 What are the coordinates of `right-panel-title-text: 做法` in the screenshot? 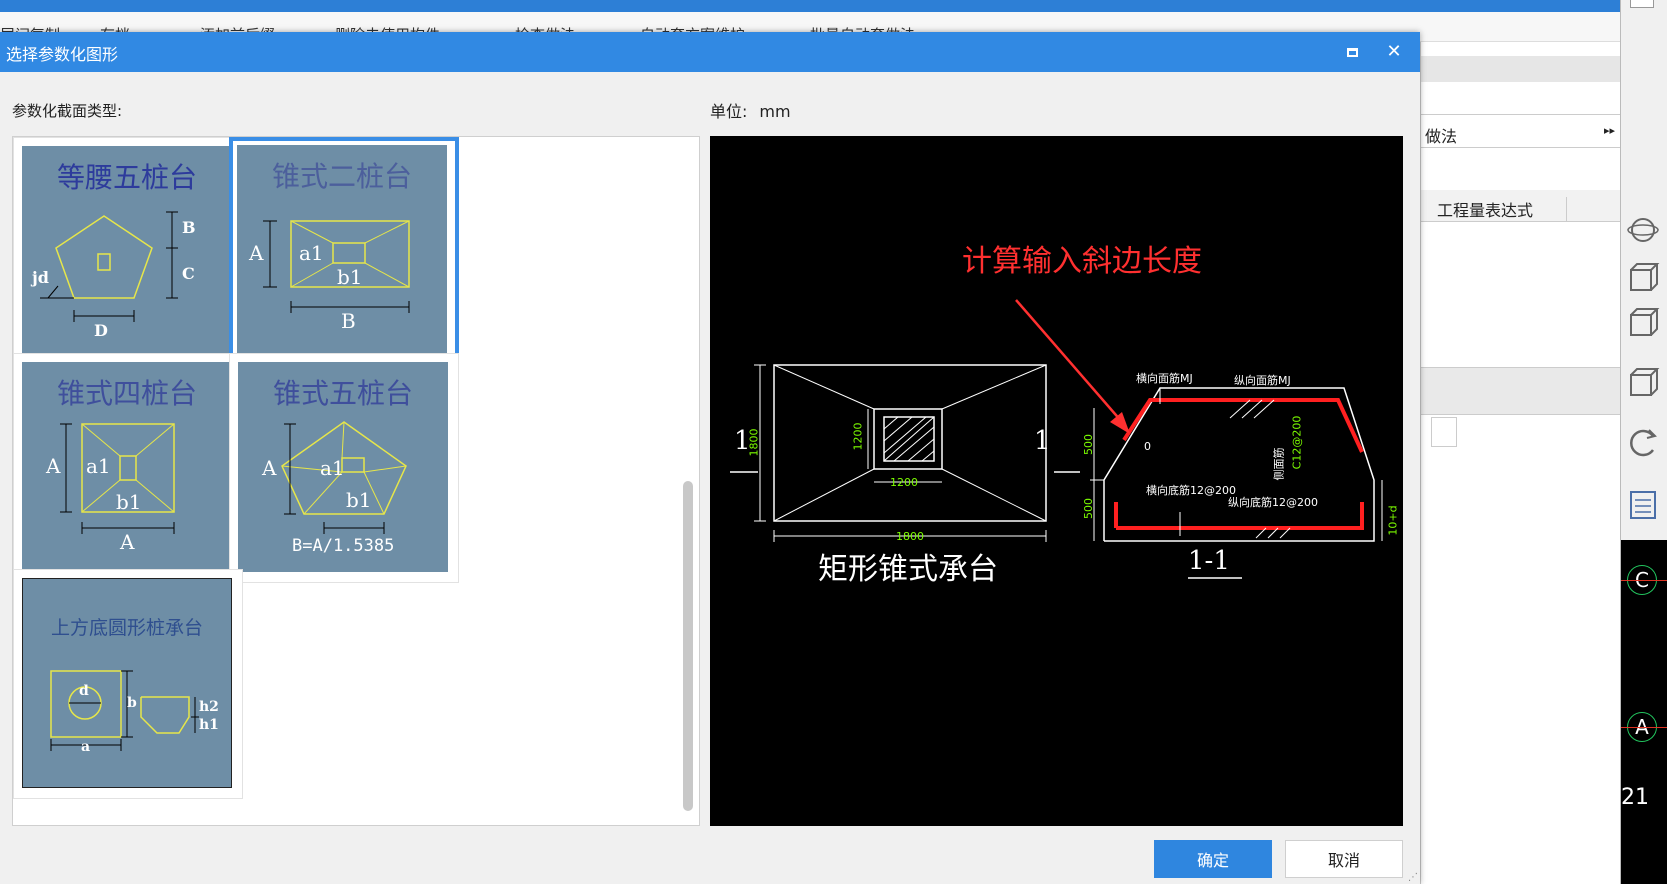 It's located at (1441, 136).